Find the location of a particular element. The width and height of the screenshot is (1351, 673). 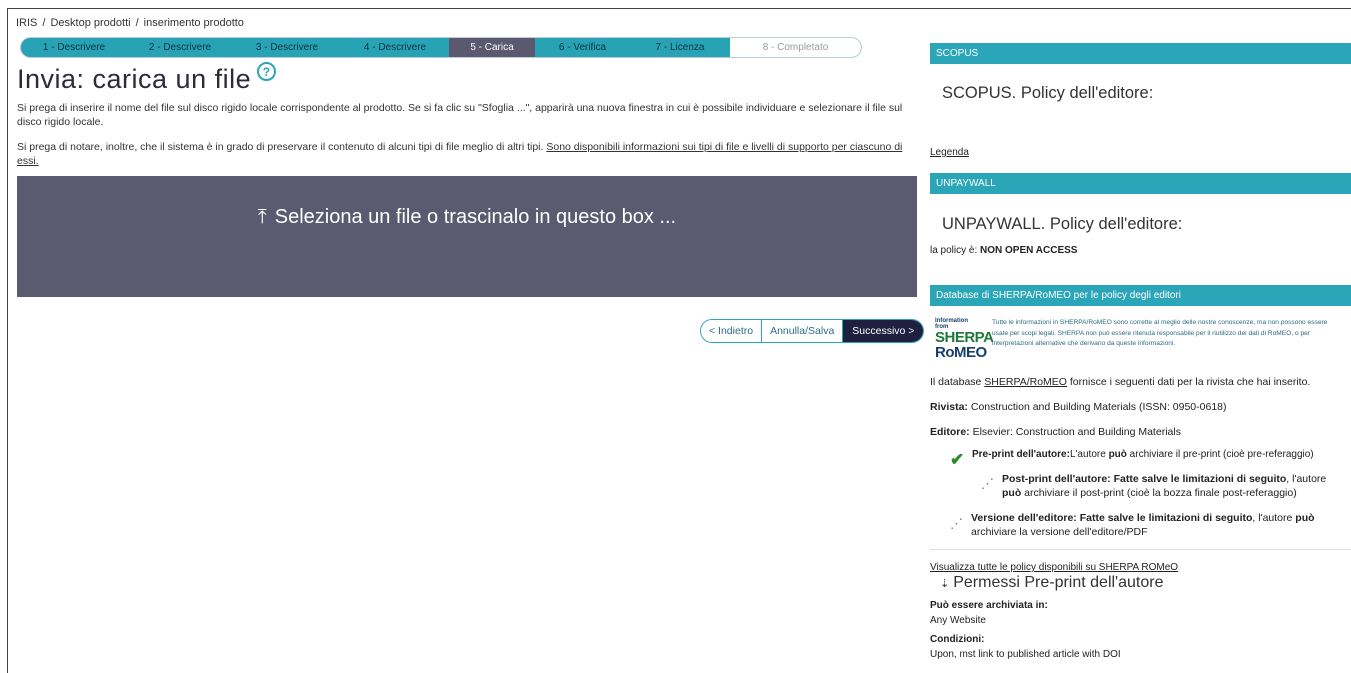

breadcrumb-desktop: Desktop prodotti is located at coordinates (90, 23).